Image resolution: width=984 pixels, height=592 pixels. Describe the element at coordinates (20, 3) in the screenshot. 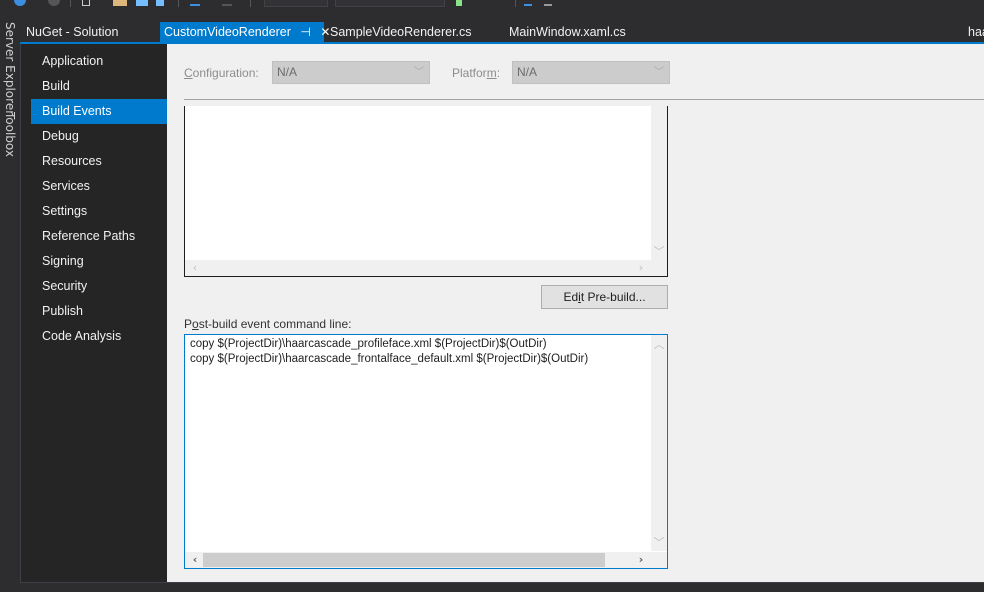

I see `back-icon` at that location.